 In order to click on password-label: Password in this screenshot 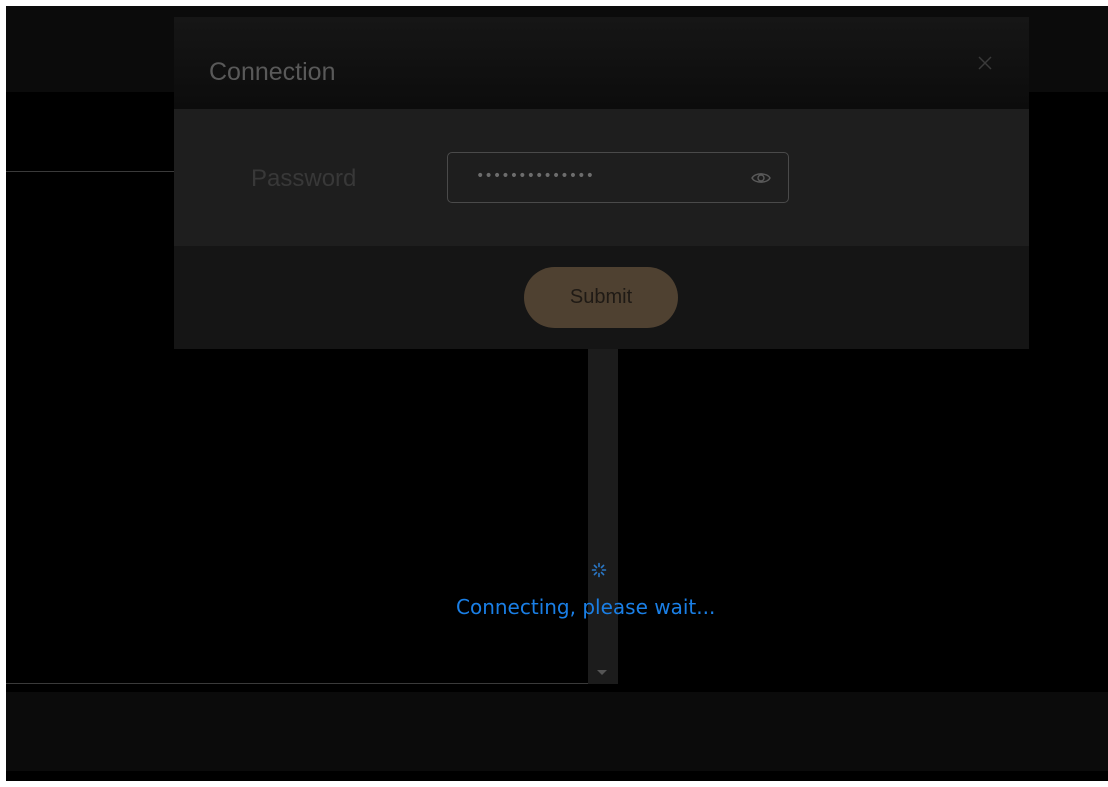, I will do `click(304, 178)`.